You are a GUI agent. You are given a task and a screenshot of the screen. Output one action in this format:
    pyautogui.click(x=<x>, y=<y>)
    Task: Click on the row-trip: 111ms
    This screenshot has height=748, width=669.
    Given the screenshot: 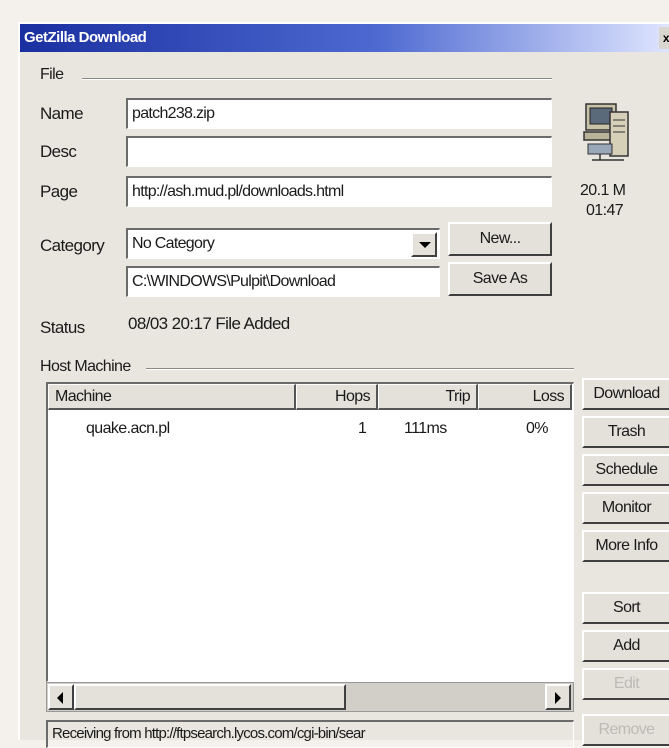 What is the action you would take?
    pyautogui.click(x=425, y=428)
    